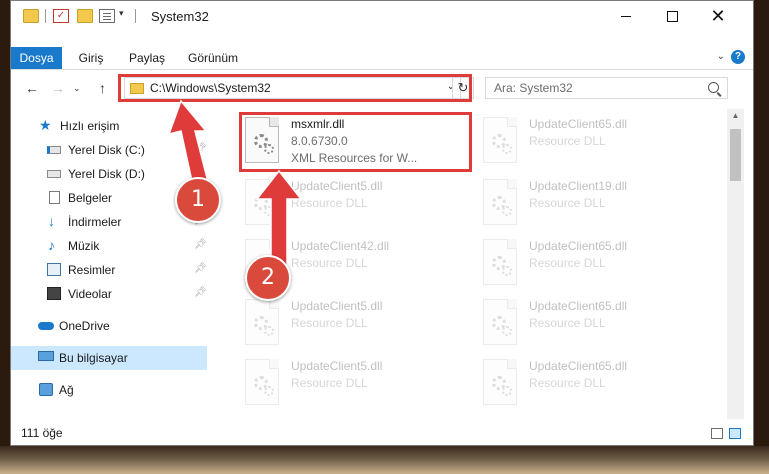  Describe the element at coordinates (355, 142) in the screenshot. I see `file-highlight-box` at that location.